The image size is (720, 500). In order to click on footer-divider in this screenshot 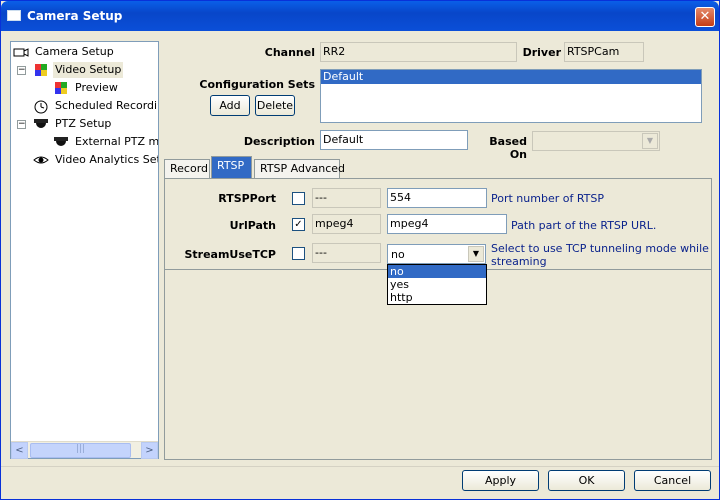, I will do `click(360, 466)`.